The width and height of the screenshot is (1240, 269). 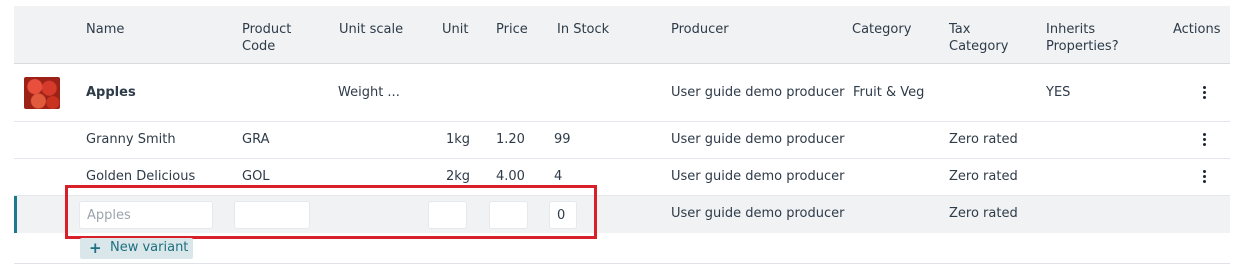 What do you see at coordinates (131, 139) in the screenshot?
I see `variant-name: Granny Smith` at bounding box center [131, 139].